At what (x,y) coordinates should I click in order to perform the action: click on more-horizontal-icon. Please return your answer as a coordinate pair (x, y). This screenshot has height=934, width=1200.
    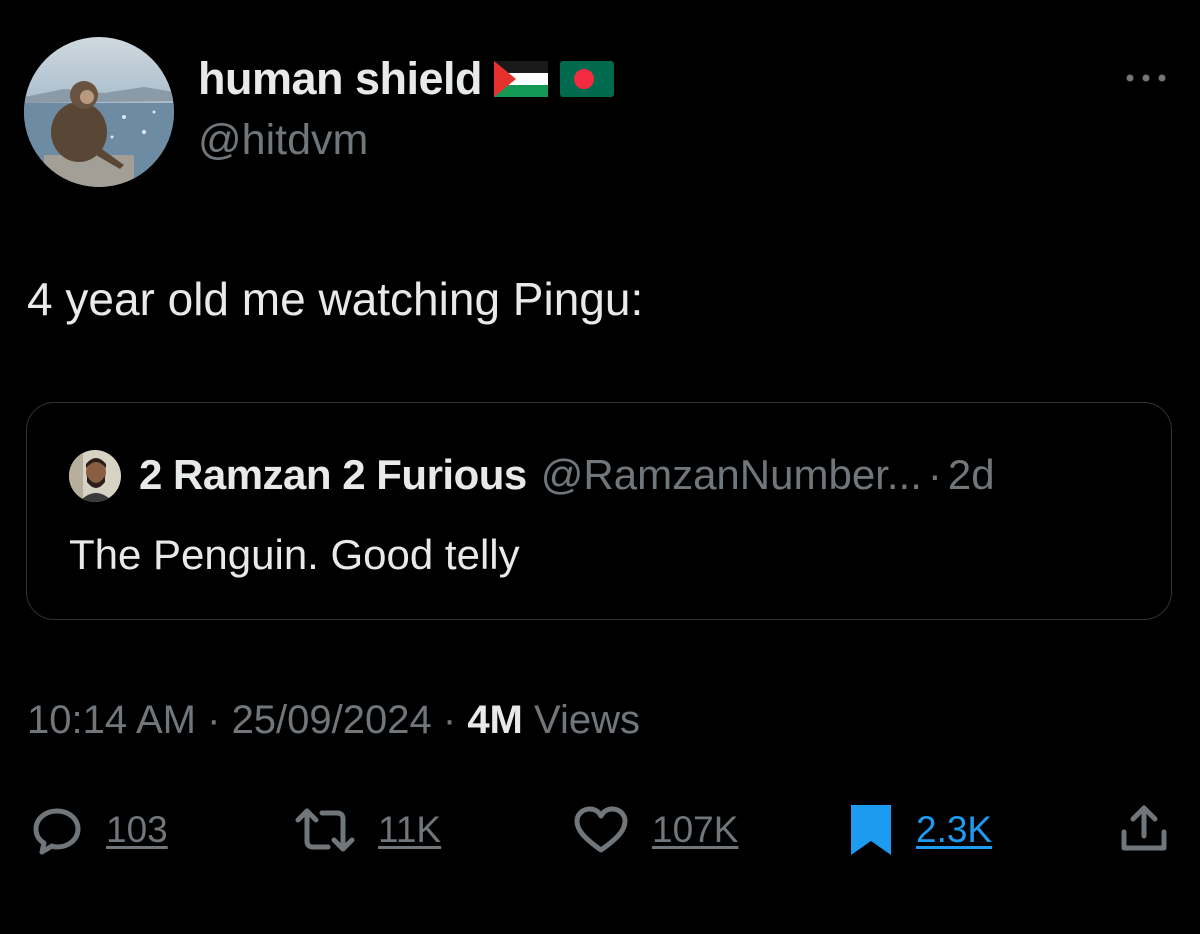
    Looking at the image, I should click on (1146, 78).